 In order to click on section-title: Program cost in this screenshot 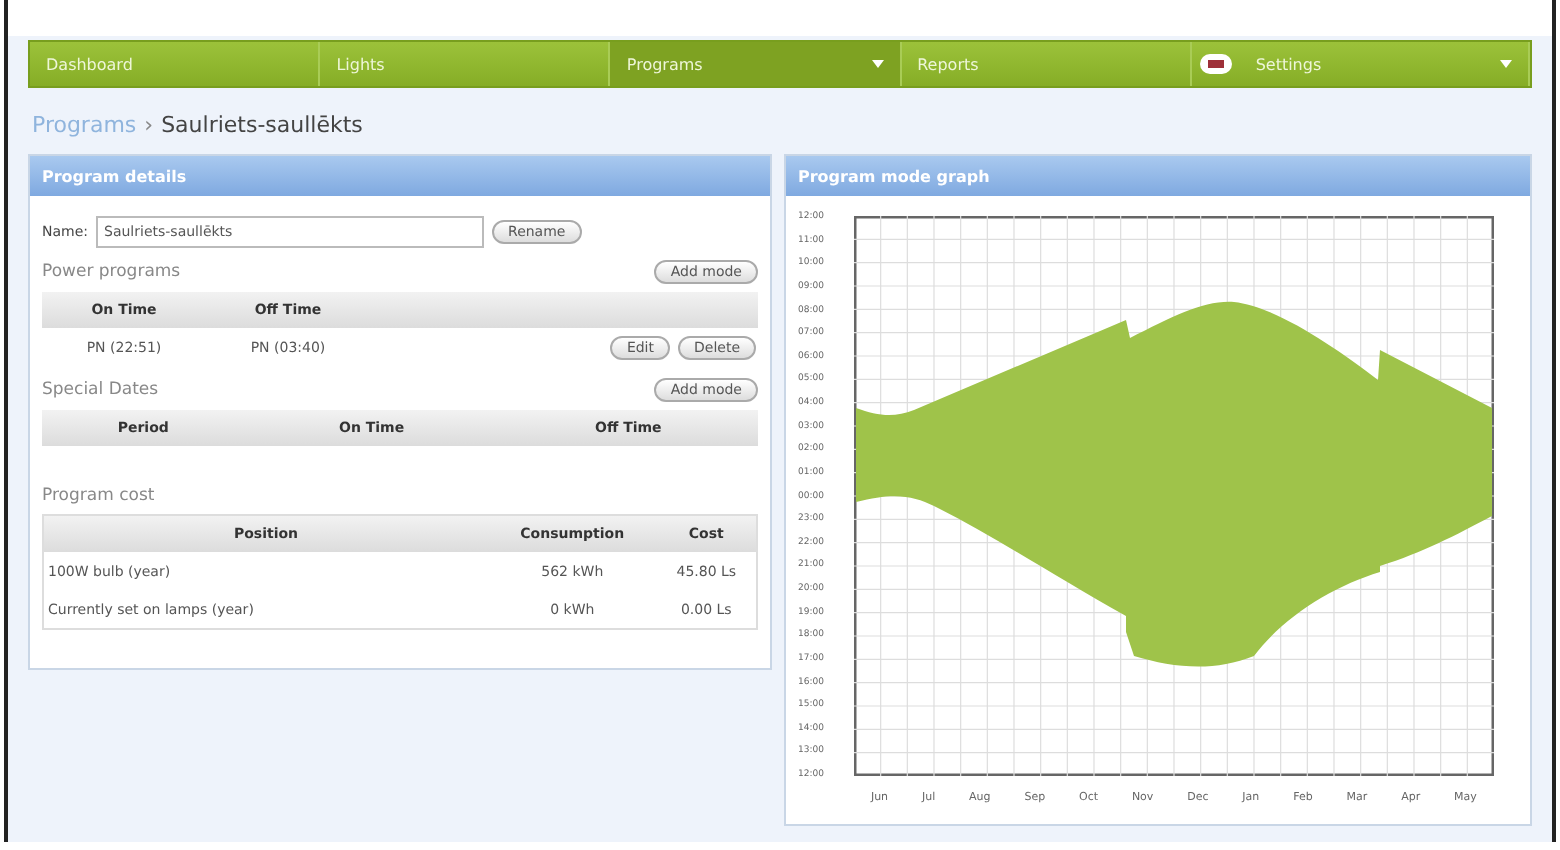, I will do `click(98, 496)`.